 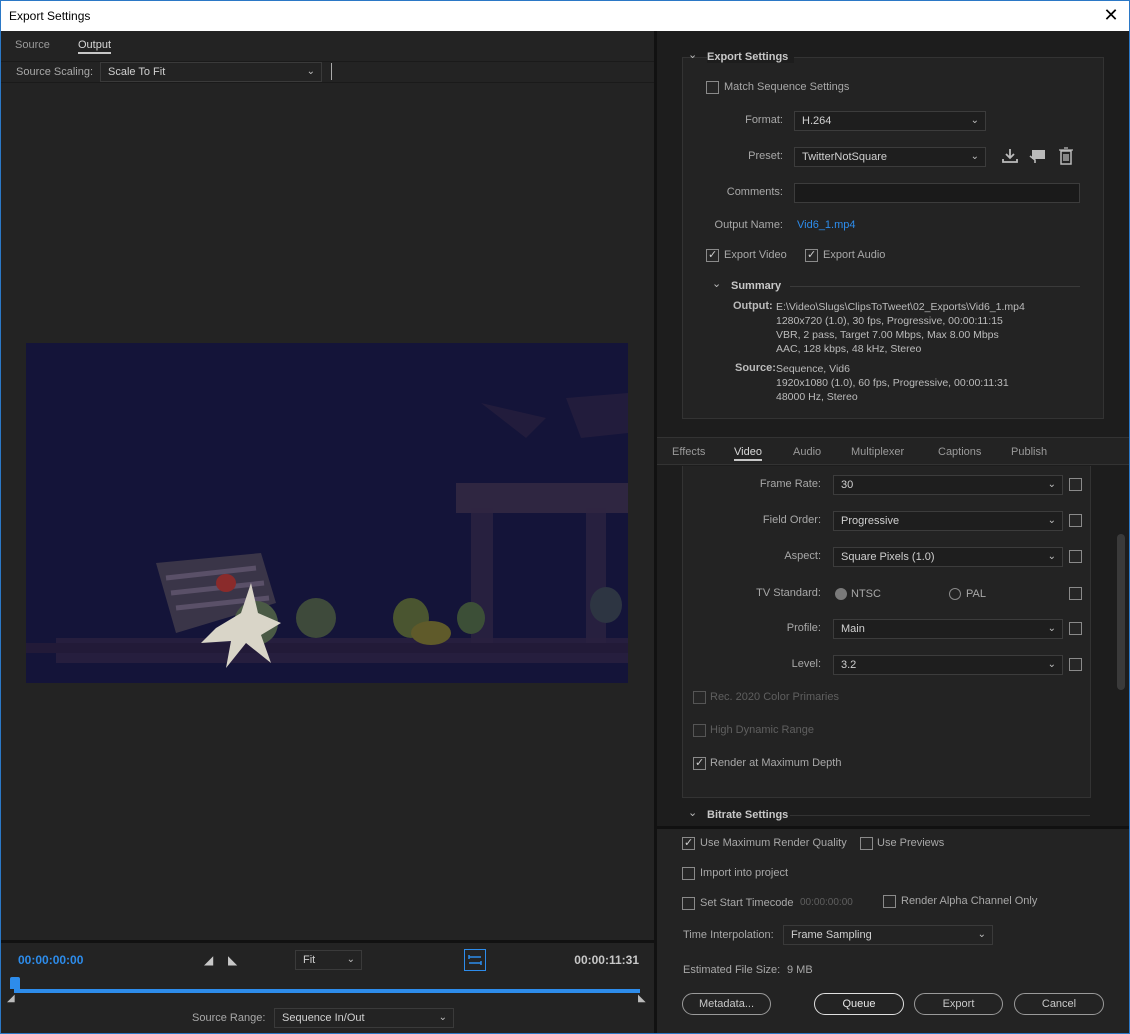 I want to click on set-out-point-icon: ◣, so click(x=232, y=960).